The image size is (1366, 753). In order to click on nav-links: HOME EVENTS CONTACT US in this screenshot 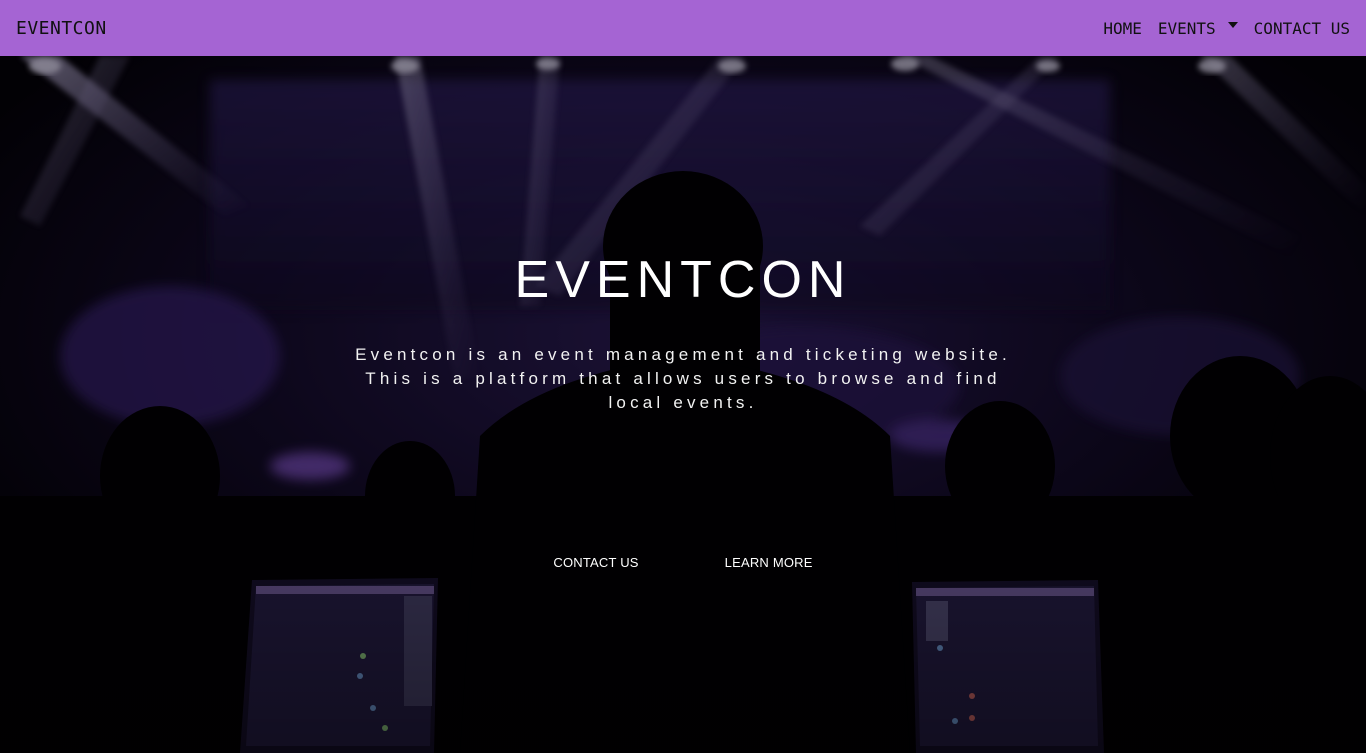, I will do `click(1226, 28)`.